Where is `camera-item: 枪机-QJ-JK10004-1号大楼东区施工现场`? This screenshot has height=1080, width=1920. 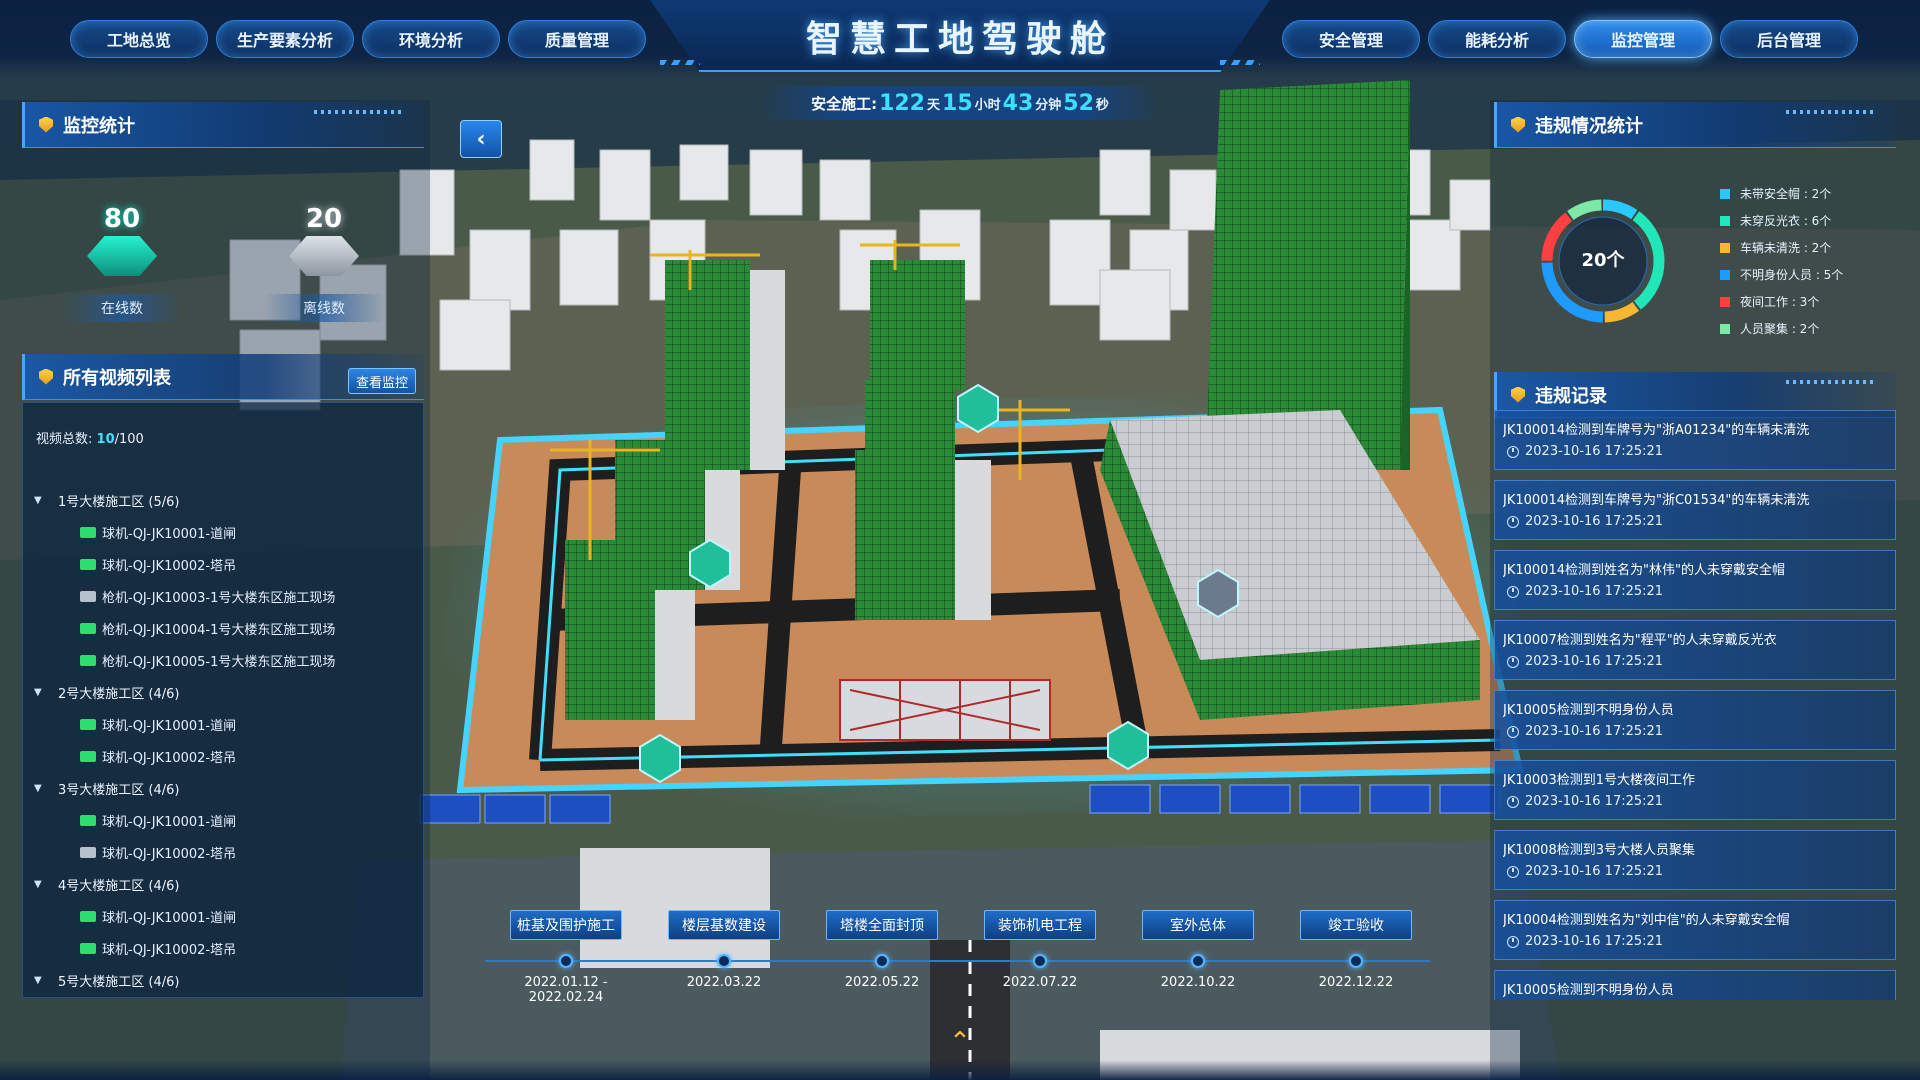
camera-item: 枪机-QJ-JK10004-1号大楼东区施工现场 is located at coordinates (224, 628).